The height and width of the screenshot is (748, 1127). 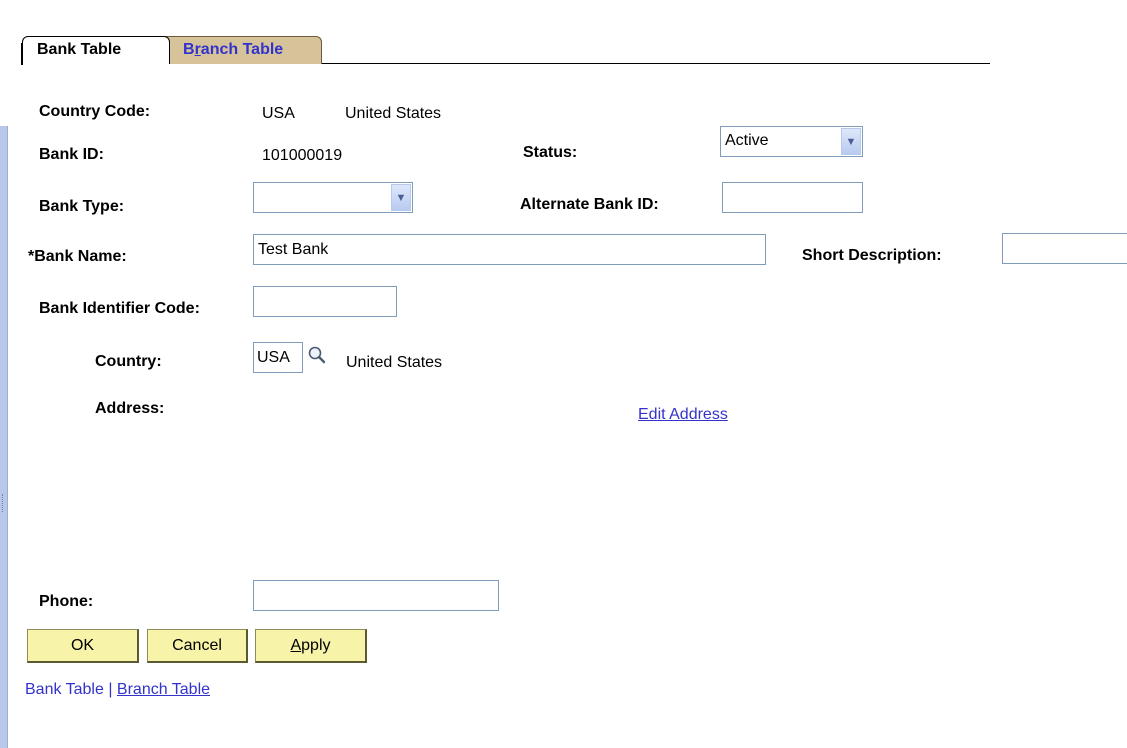 I want to click on phone-input, so click(x=376, y=595).